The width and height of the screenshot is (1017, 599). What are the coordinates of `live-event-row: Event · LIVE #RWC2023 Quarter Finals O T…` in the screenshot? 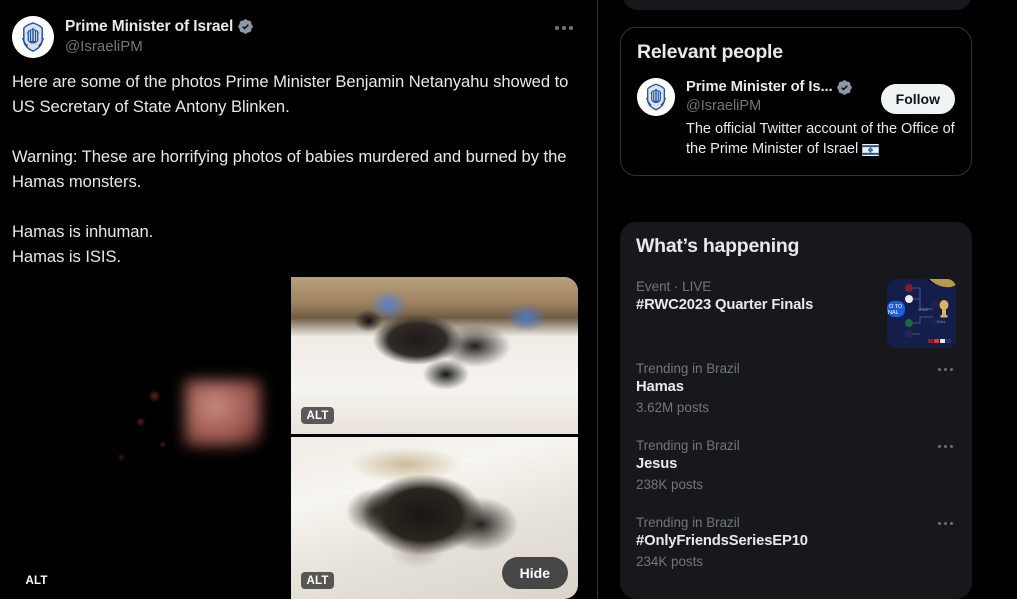 It's located at (796, 308).